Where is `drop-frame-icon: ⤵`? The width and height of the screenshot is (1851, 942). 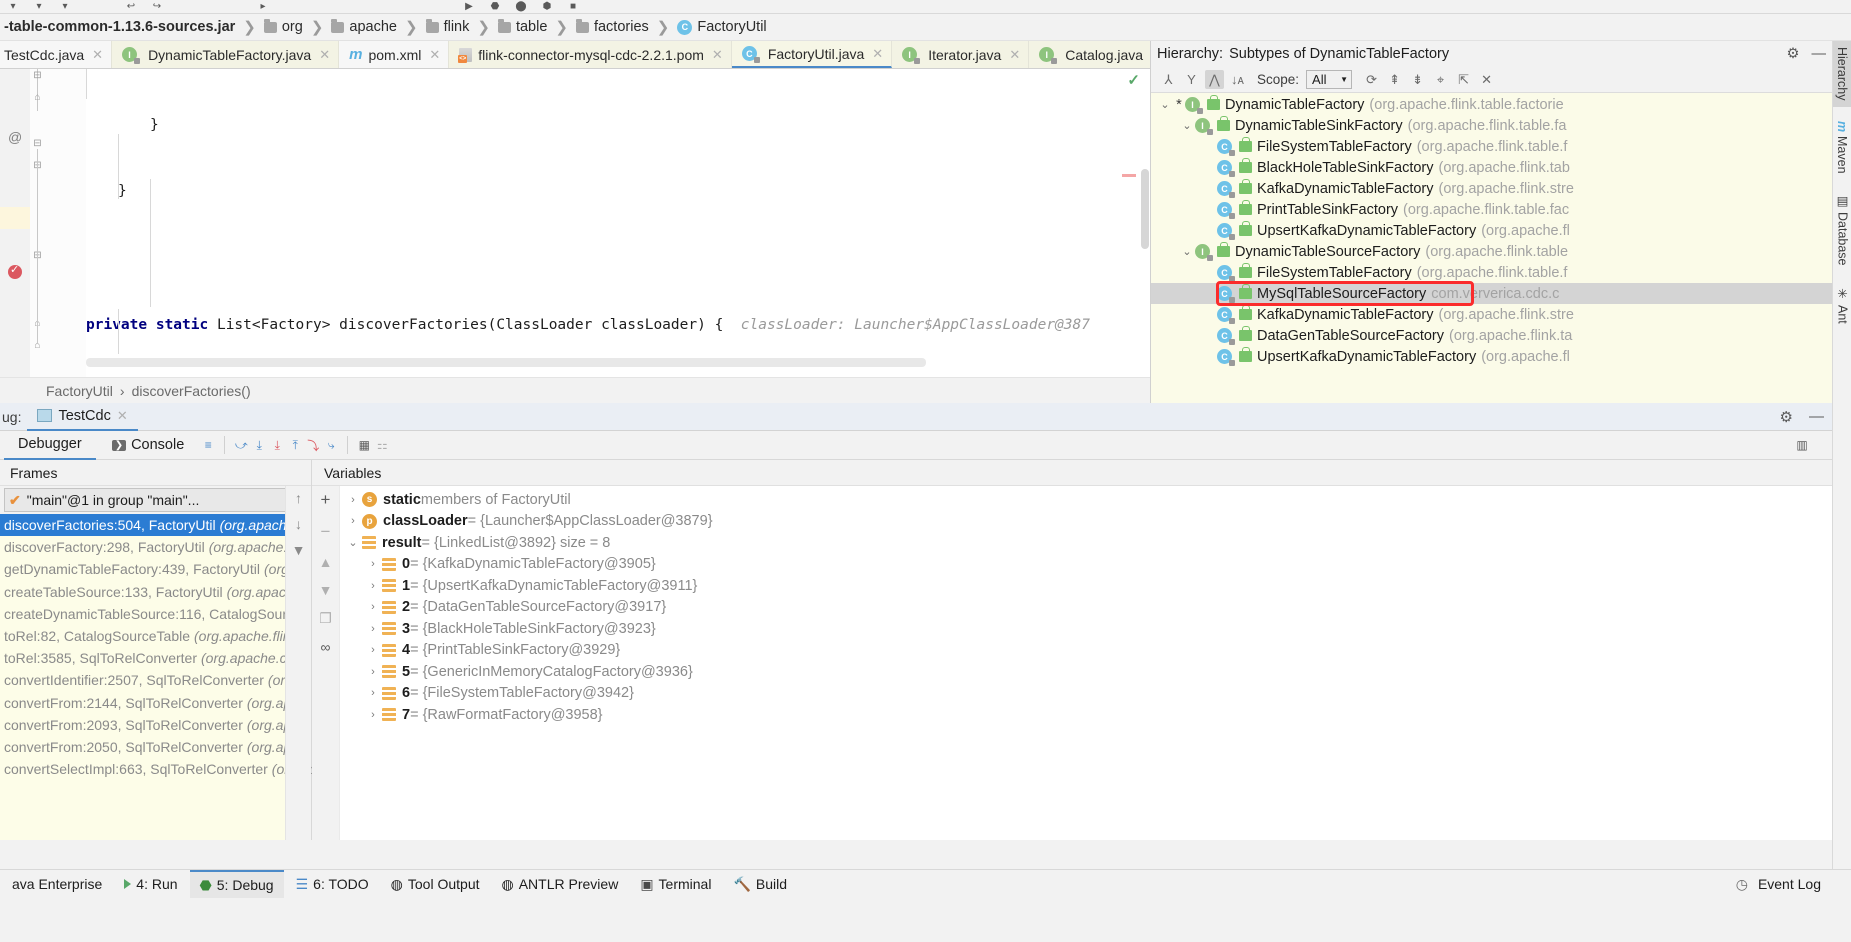
drop-frame-icon: ⤵ is located at coordinates (313, 445).